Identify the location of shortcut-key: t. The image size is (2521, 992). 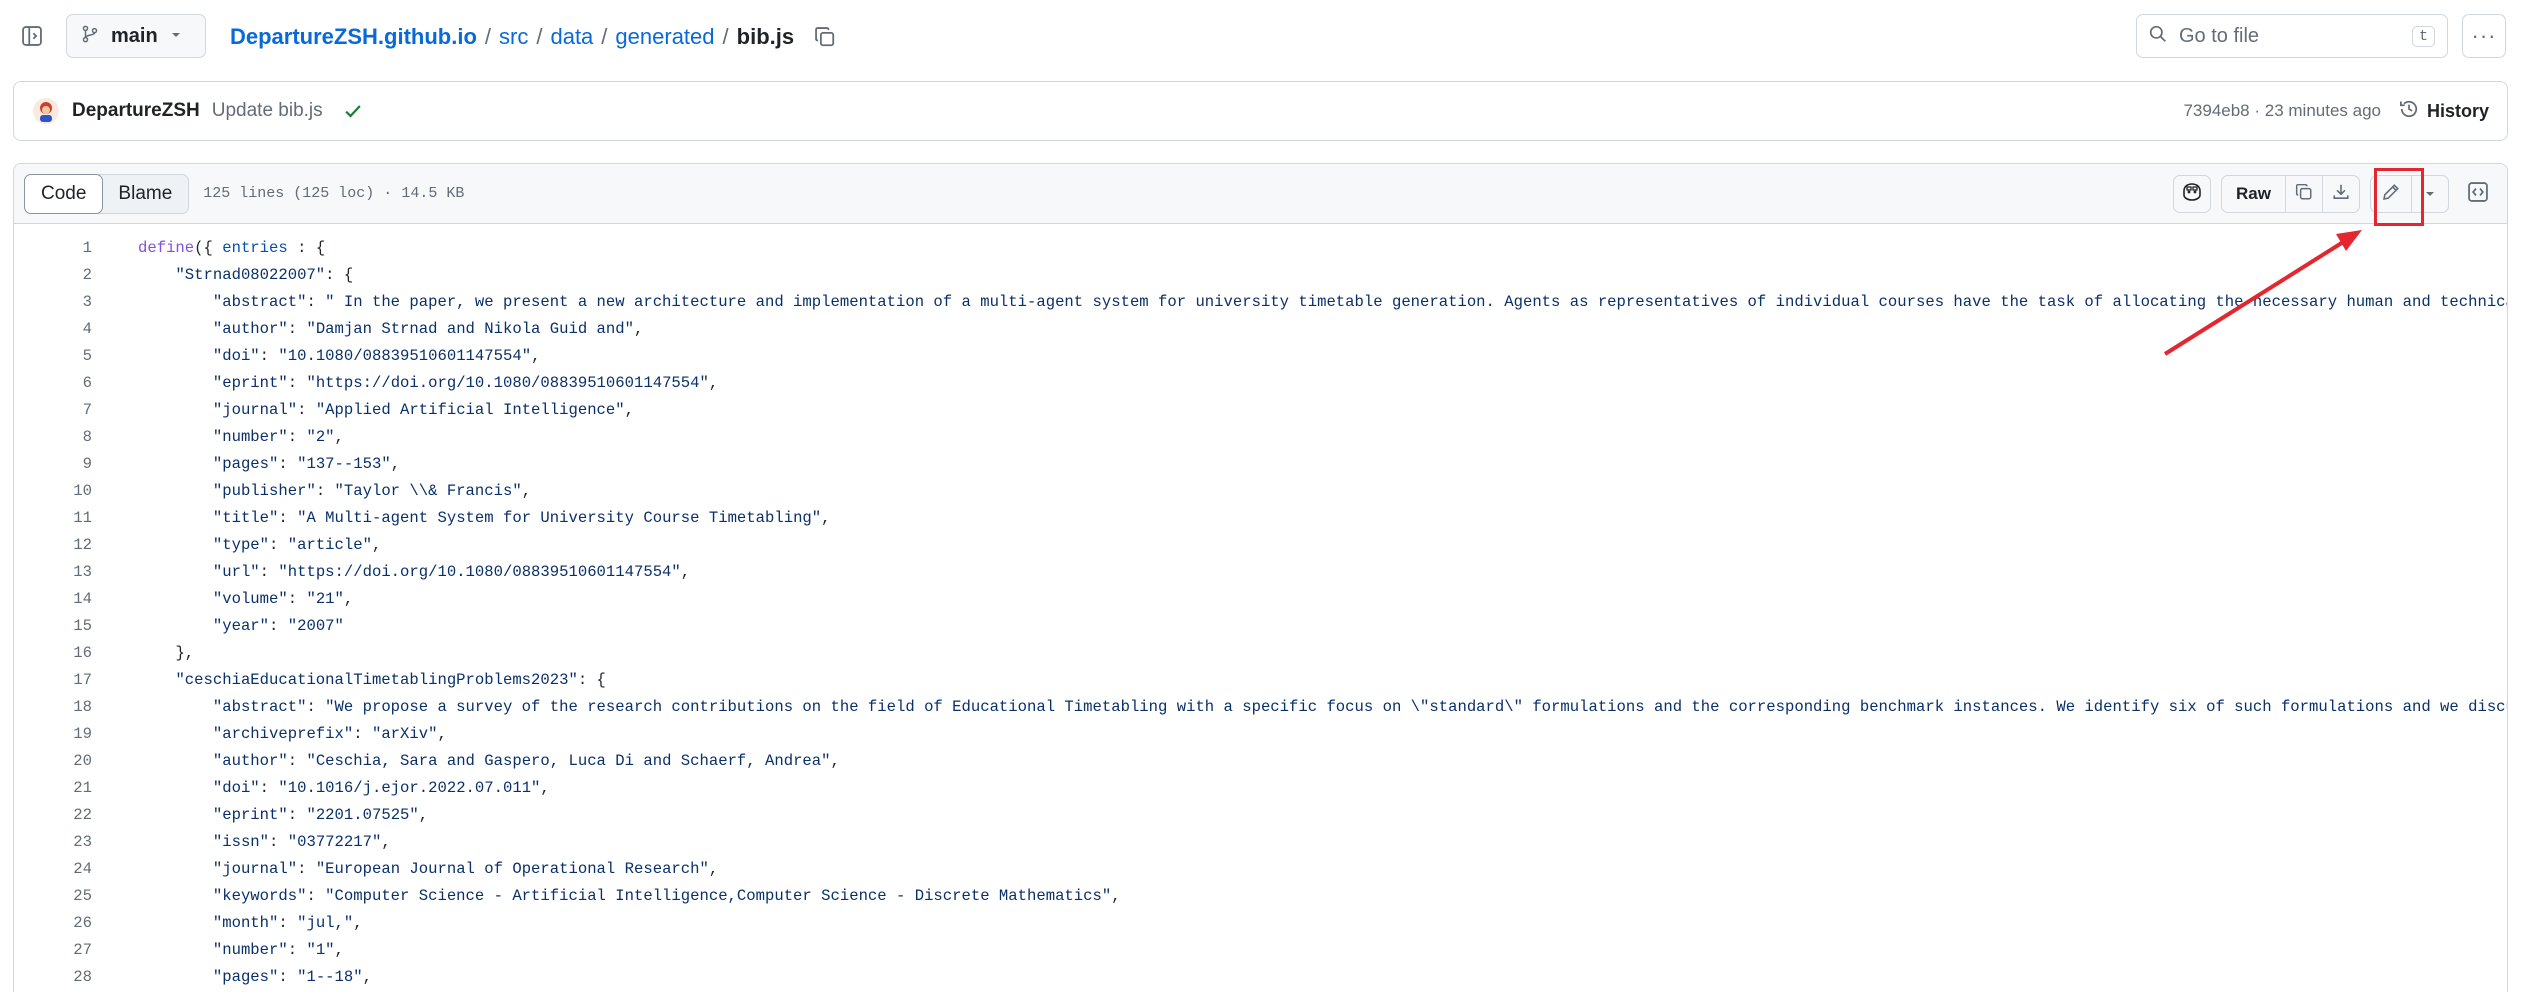
(2423, 36).